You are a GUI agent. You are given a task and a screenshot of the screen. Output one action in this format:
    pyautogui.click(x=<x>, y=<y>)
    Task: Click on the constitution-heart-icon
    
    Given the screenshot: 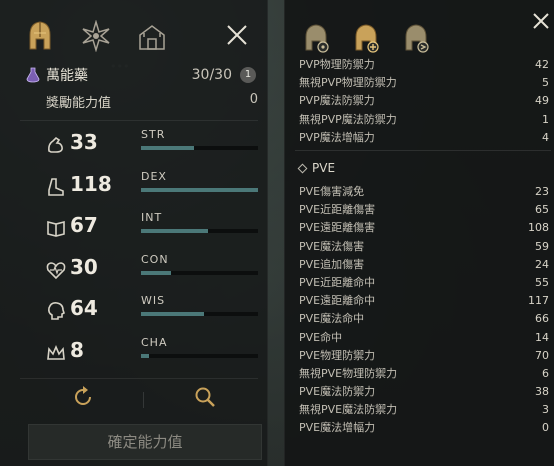 What is the action you would take?
    pyautogui.click(x=56, y=270)
    